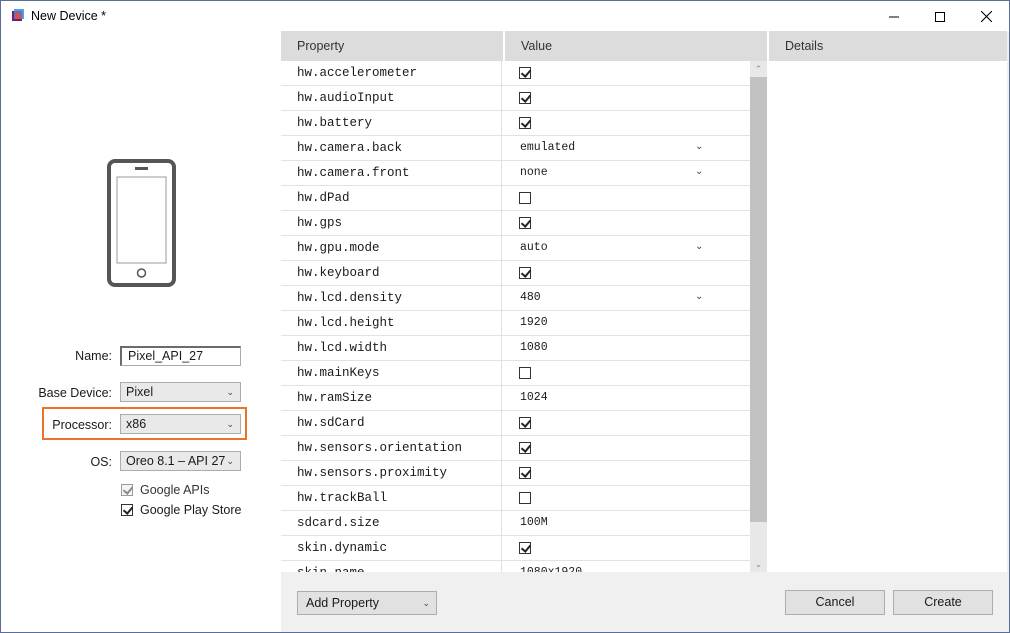  Describe the element at coordinates (515, 548) in the screenshot. I see `table-row: skin.dynamic` at that location.